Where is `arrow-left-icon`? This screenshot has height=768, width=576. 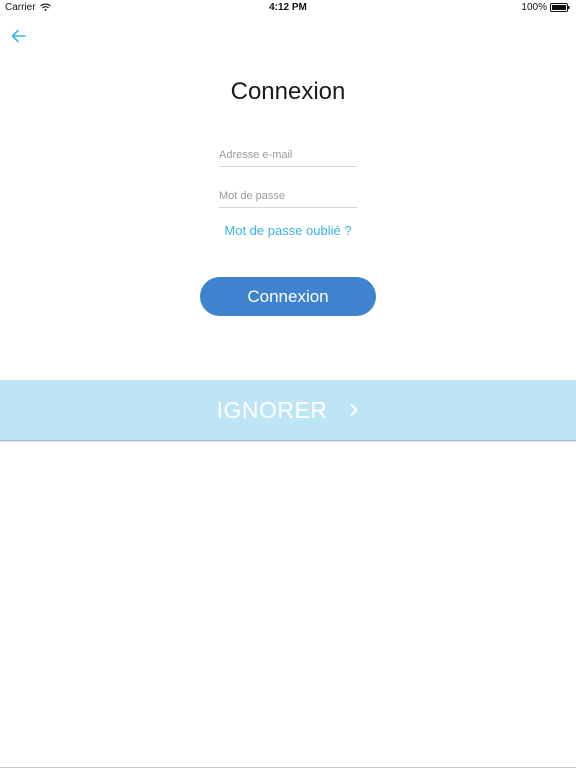
arrow-left-icon is located at coordinates (18, 36).